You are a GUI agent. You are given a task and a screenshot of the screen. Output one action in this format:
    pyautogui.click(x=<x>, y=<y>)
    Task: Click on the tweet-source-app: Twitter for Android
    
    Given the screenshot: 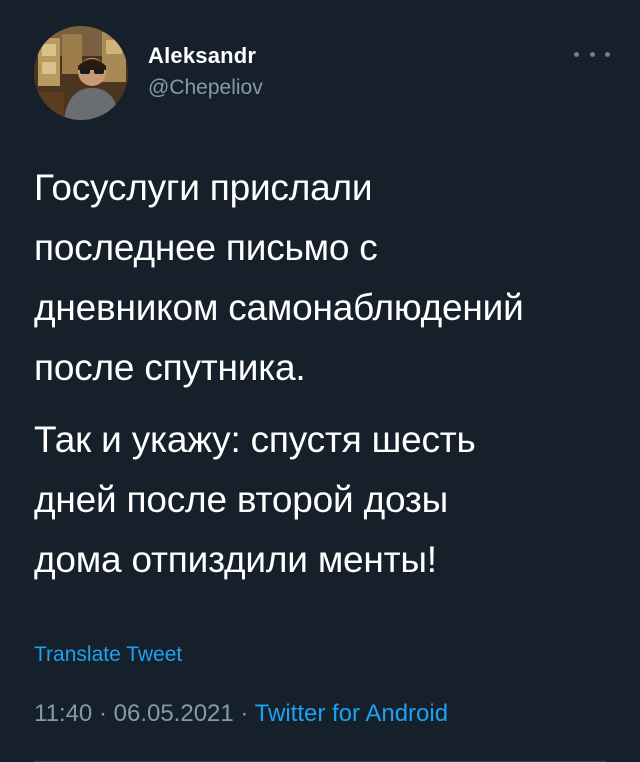 What is the action you would take?
    pyautogui.click(x=351, y=713)
    